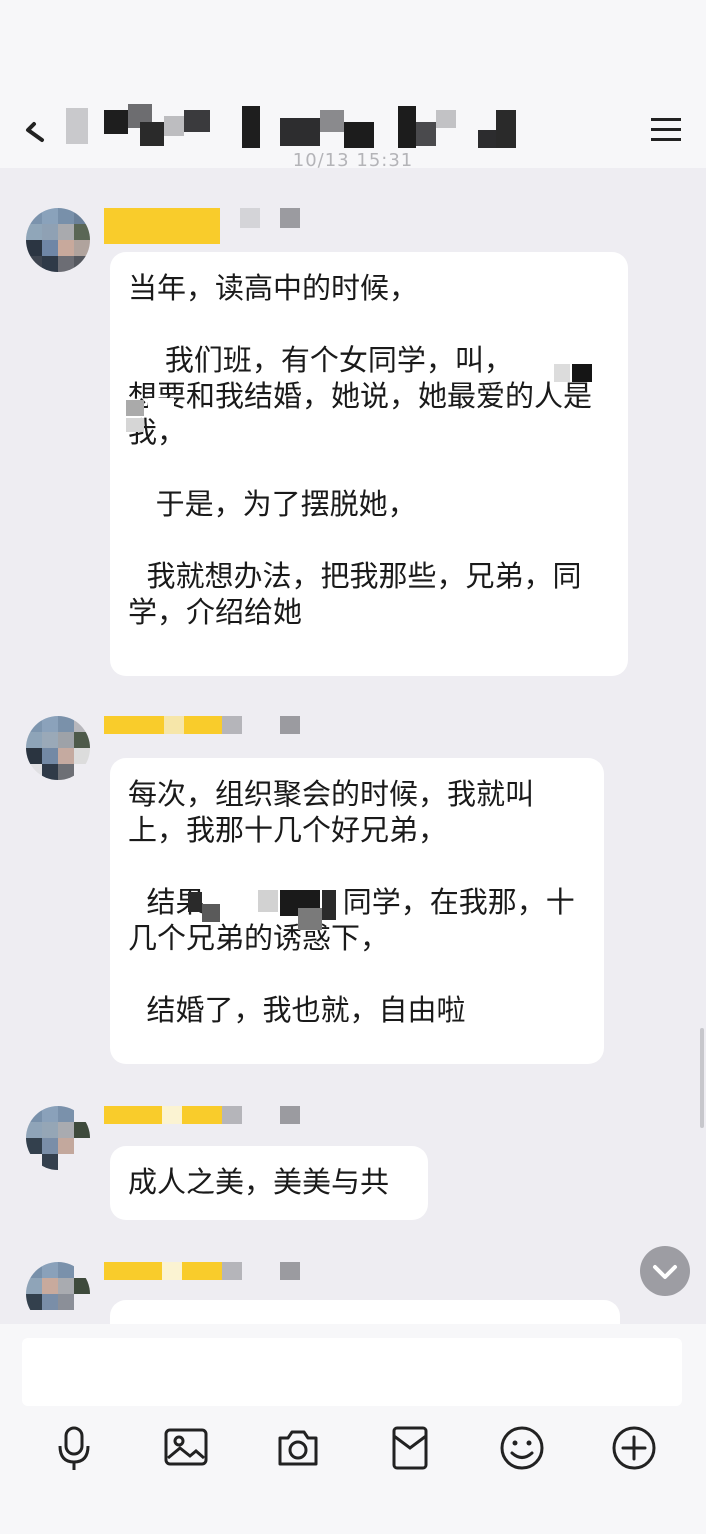 The width and height of the screenshot is (706, 1534). I want to click on red-packet-icon, so click(410, 1448).